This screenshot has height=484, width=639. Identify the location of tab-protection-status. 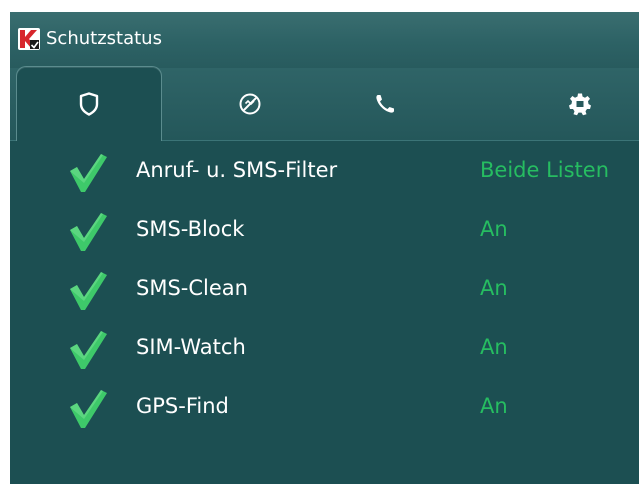
(89, 103).